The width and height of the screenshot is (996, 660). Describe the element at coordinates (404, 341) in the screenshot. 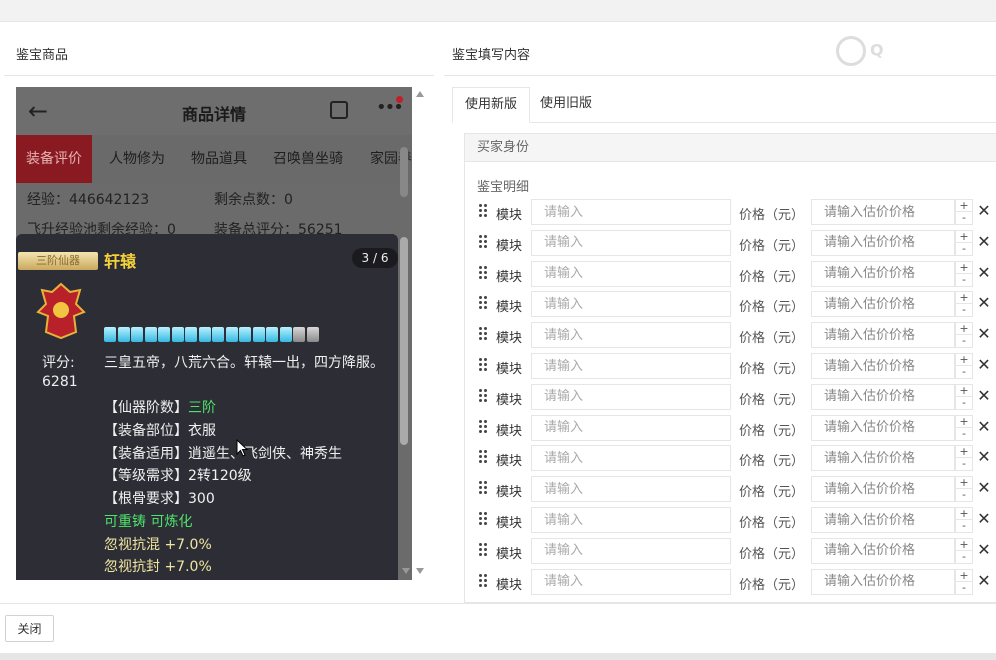

I see `card-scrollbar` at that location.